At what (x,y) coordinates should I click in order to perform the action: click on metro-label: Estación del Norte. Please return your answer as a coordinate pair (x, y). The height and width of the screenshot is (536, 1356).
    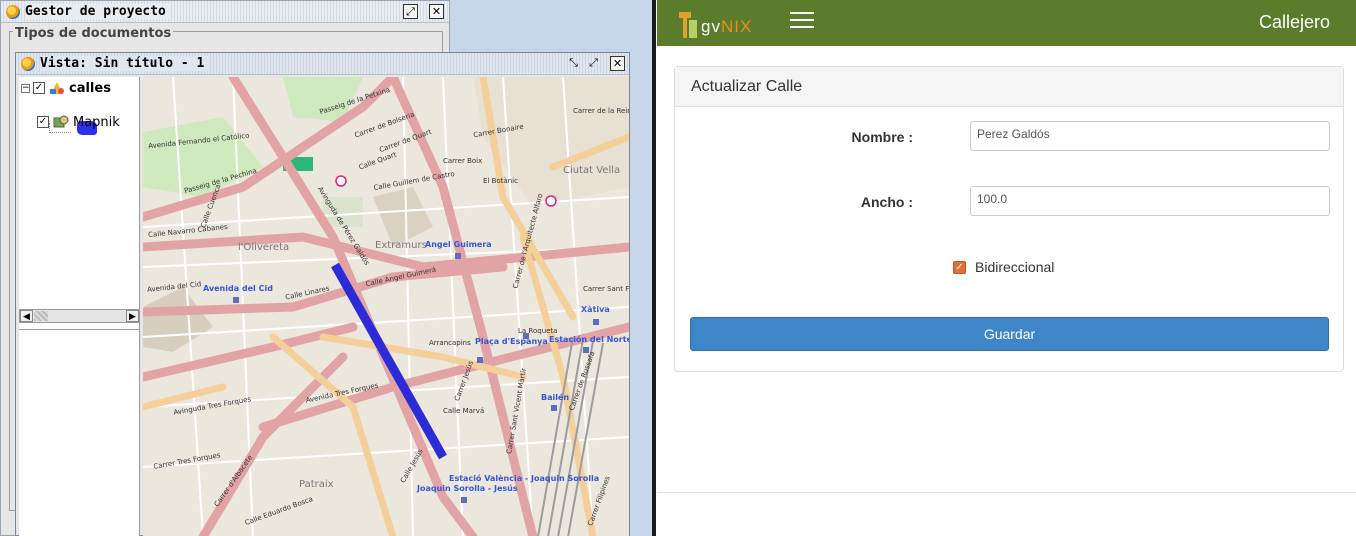
    Looking at the image, I should click on (589, 339).